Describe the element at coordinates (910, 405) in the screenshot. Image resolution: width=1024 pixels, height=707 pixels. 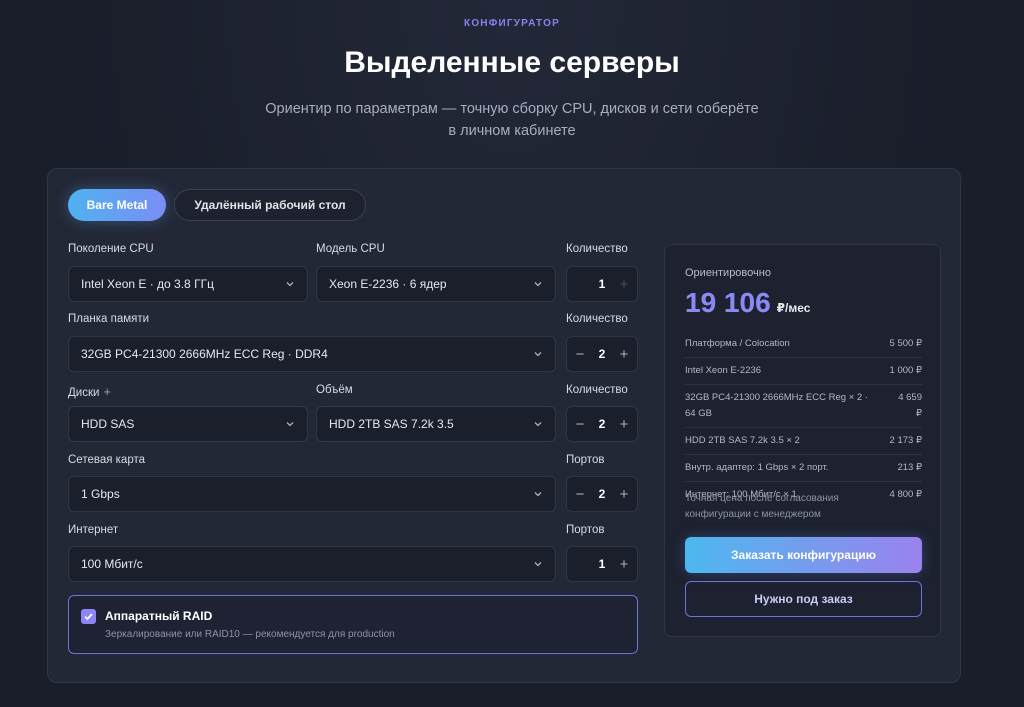
I see `line-item-amount: 4 659 ₽` at that location.